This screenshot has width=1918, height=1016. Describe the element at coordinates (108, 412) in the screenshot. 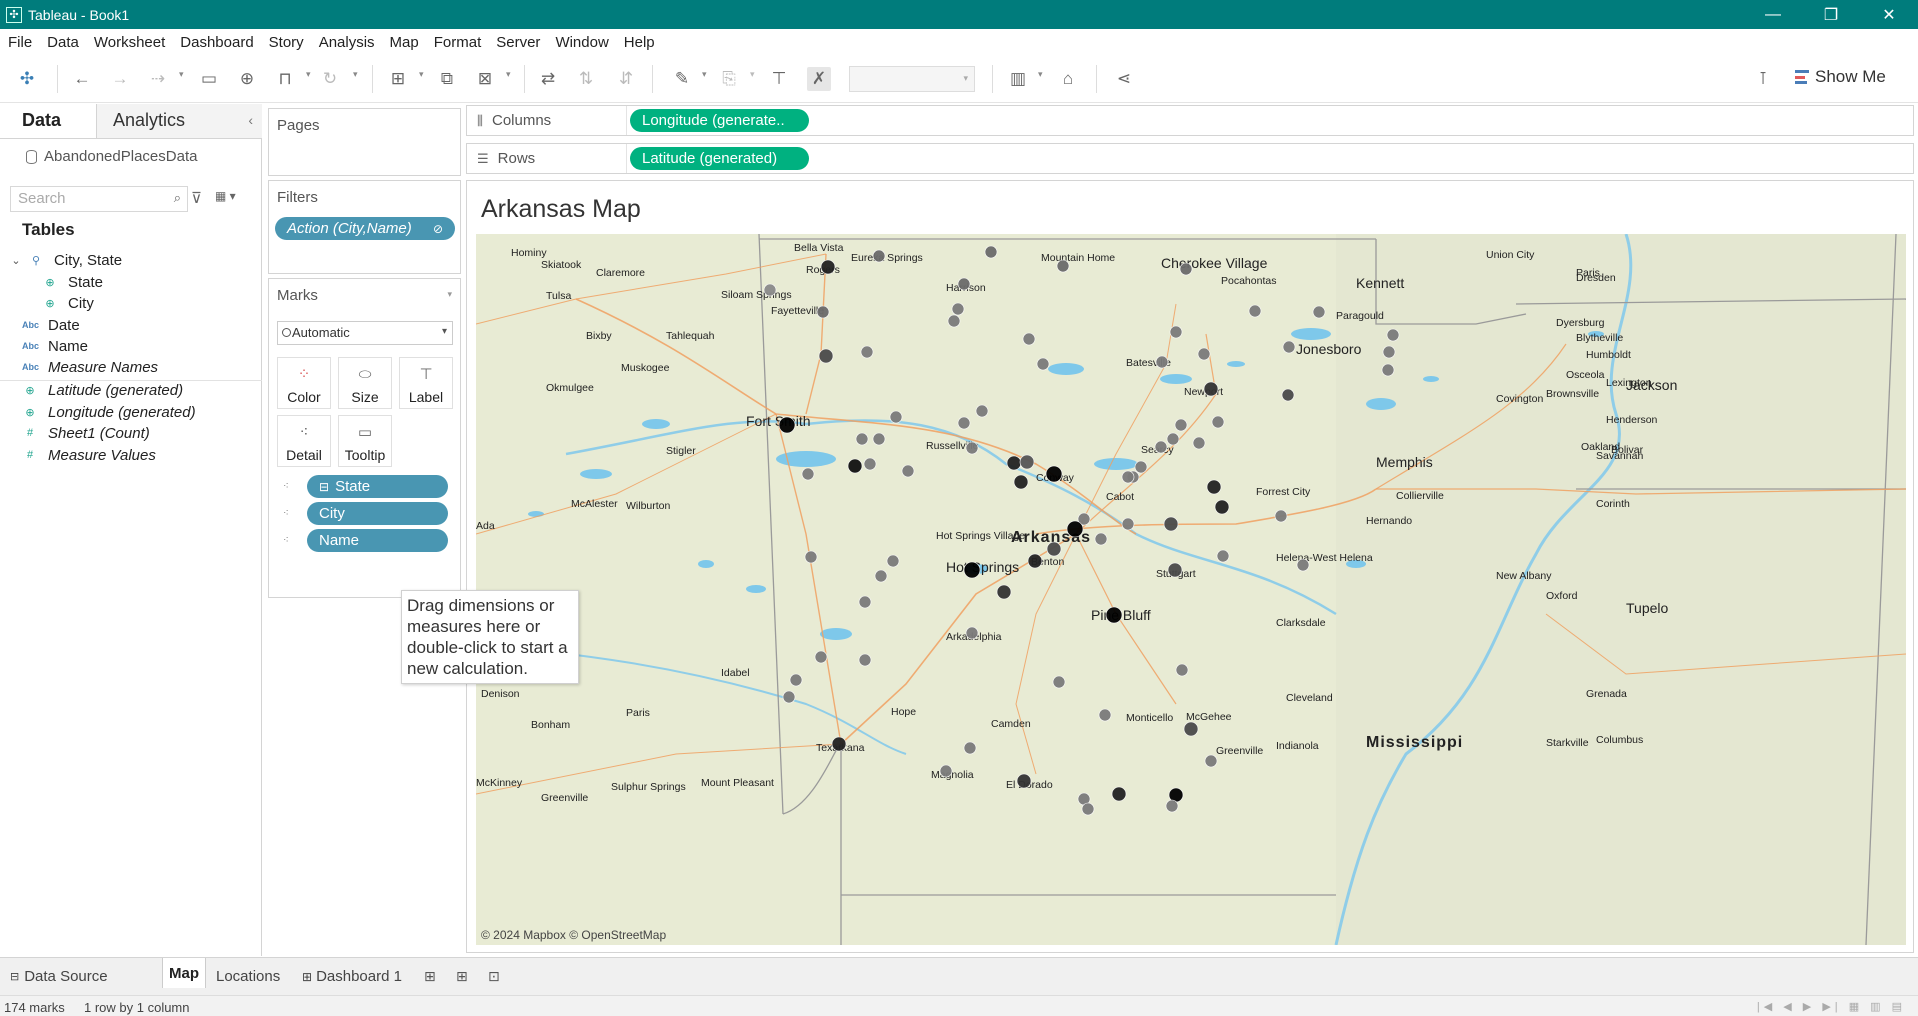

I see `field-longitude: ⊕ Longitude (generated)` at that location.